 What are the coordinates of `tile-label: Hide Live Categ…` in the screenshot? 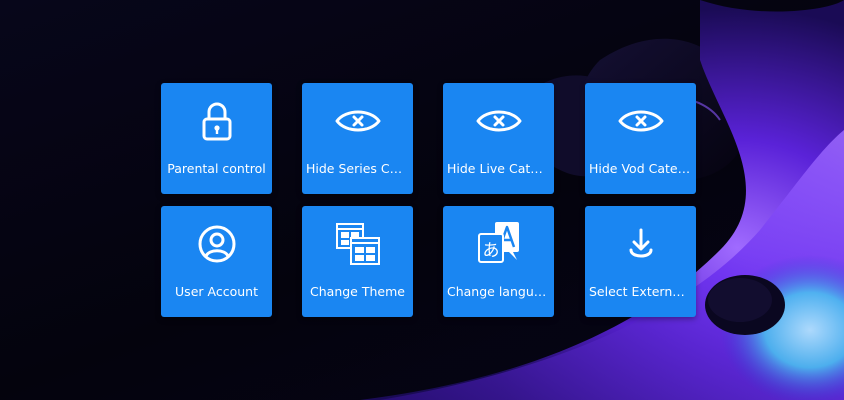 It's located at (498, 168).